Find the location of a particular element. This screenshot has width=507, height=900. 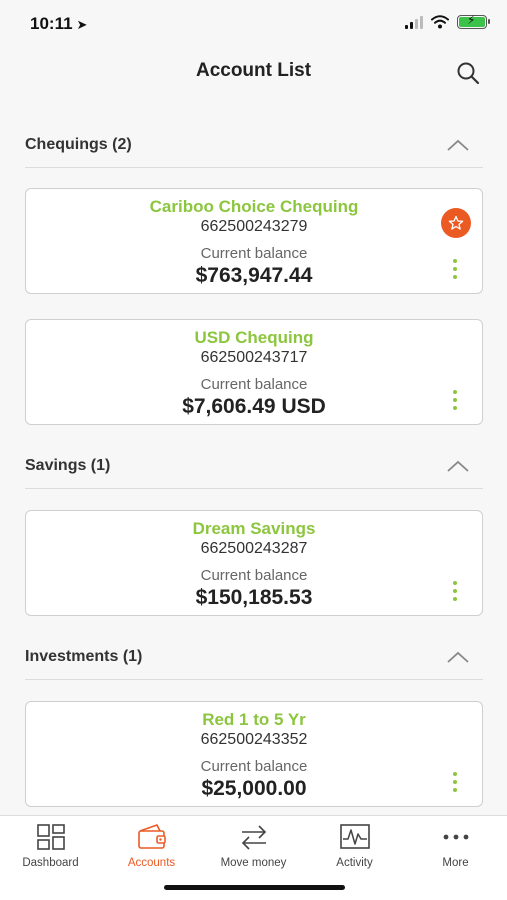

activity-chart-icon is located at coordinates (354, 836).